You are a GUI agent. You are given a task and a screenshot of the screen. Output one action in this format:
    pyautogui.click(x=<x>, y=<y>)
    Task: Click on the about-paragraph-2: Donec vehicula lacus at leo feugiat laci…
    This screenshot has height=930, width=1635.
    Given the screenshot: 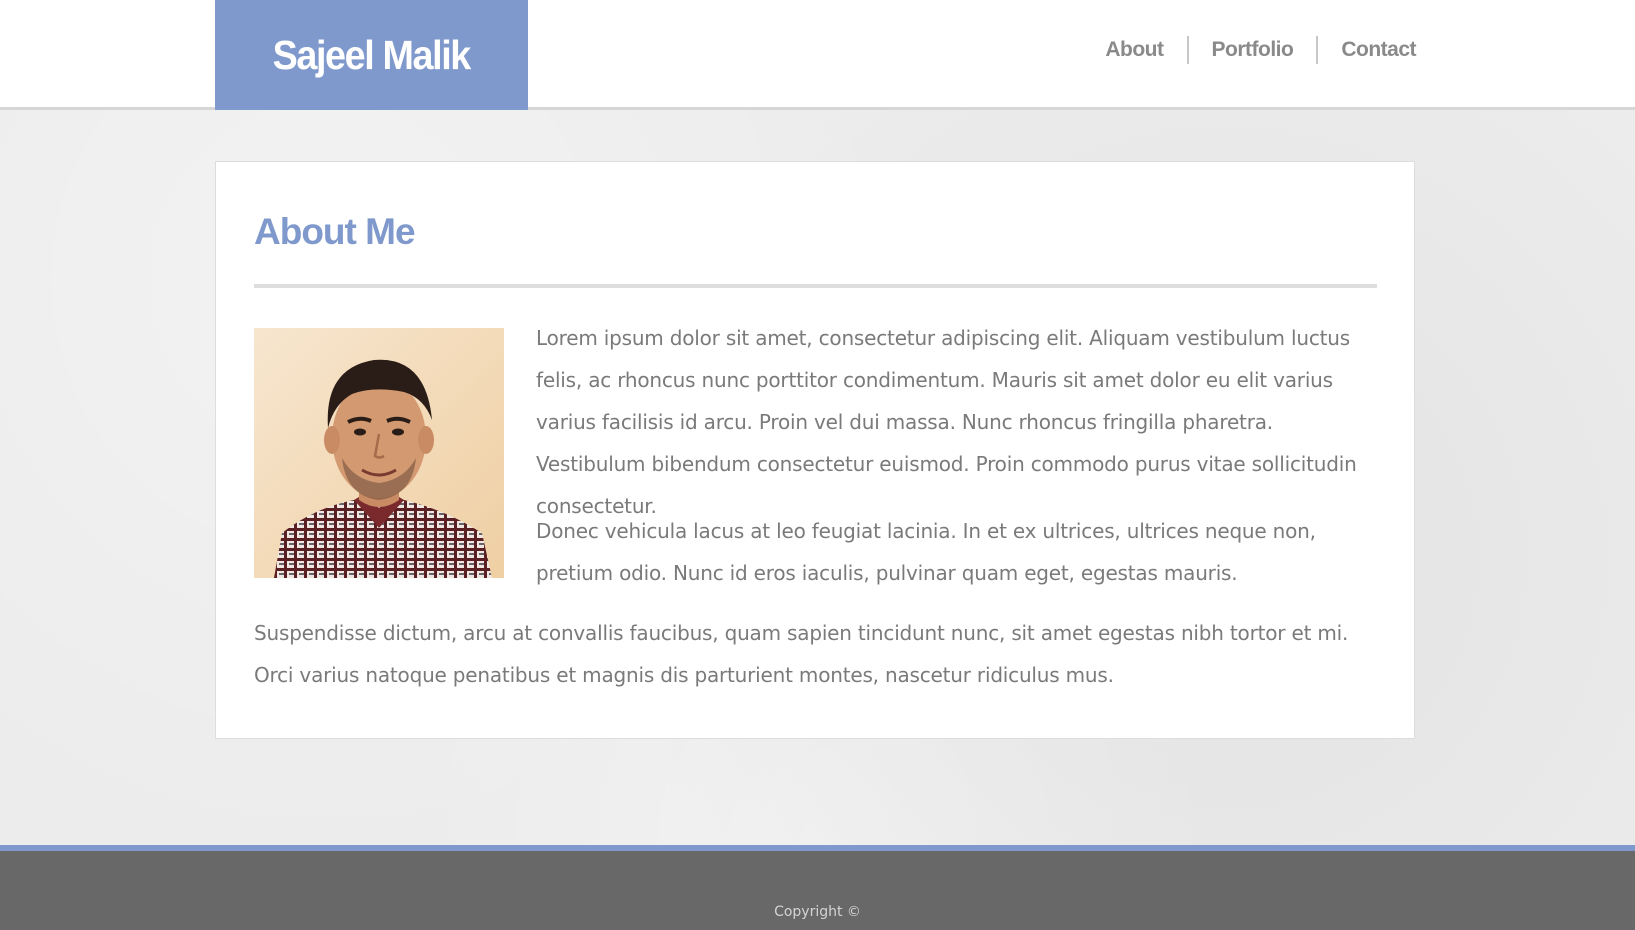 What is the action you would take?
    pyautogui.click(x=926, y=552)
    